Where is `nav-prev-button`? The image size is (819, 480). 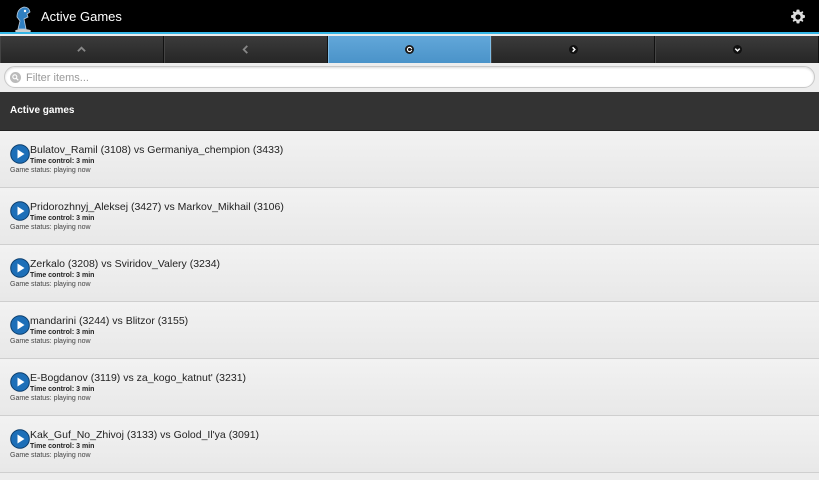
nav-prev-button is located at coordinates (245, 49).